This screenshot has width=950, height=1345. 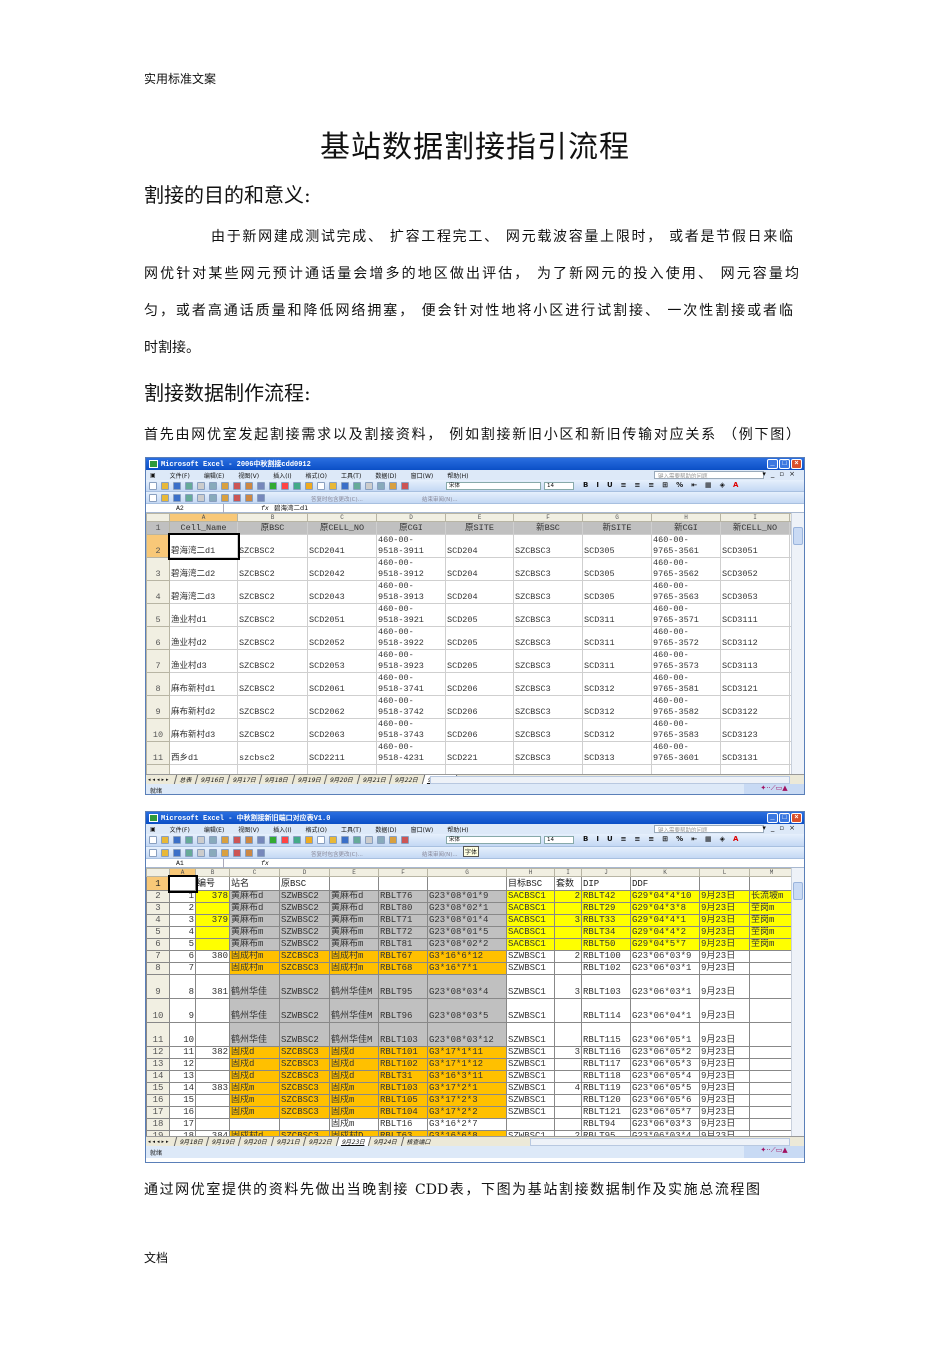 What do you see at coordinates (568, 1088) in the screenshot?
I see `cell: 4` at bounding box center [568, 1088].